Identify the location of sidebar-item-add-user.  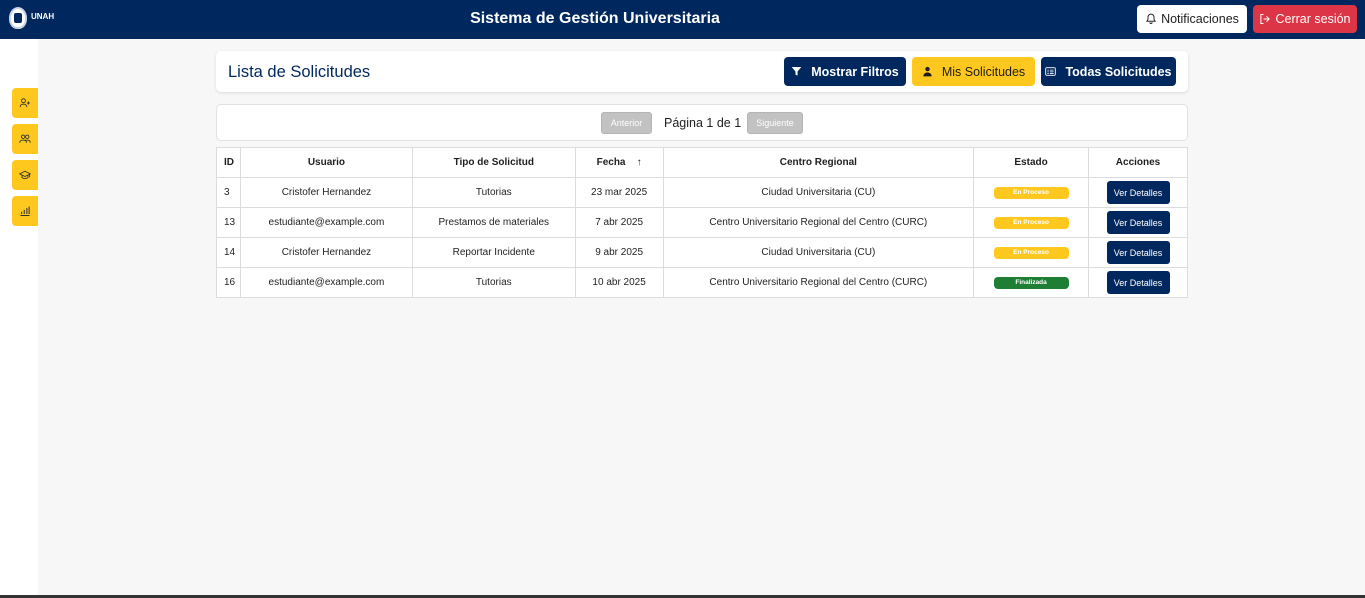
(25, 103).